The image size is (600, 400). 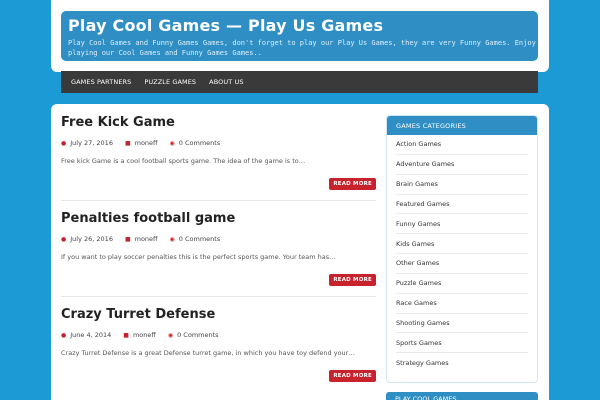 What do you see at coordinates (101, 82) in the screenshot?
I see `nav-item-games-partners: GAMES PARTNERS` at bounding box center [101, 82].